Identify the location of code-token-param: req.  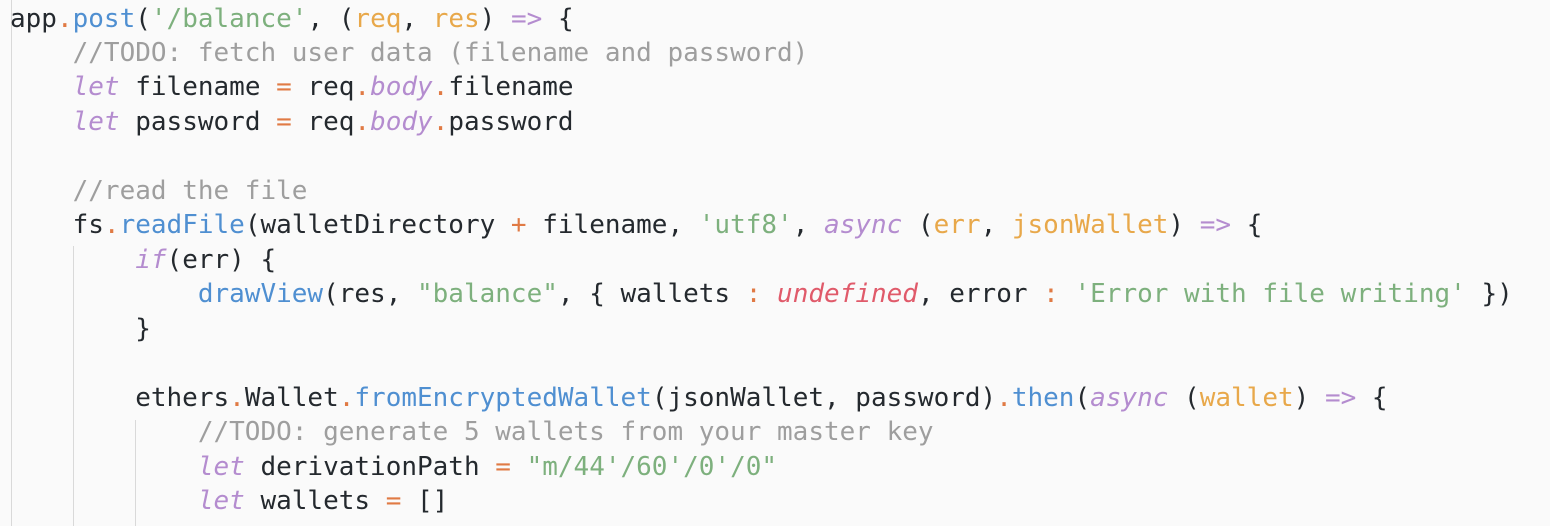
(378, 19).